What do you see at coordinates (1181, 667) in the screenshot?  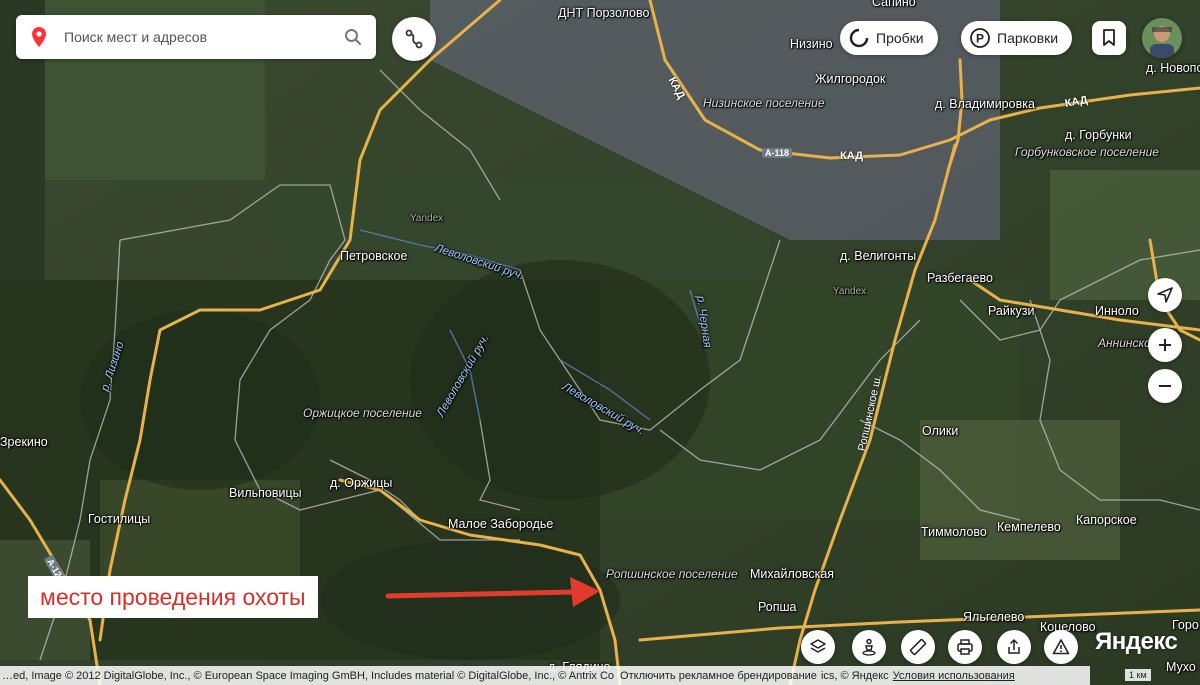 I see `place-mukho: Мухо` at bounding box center [1181, 667].